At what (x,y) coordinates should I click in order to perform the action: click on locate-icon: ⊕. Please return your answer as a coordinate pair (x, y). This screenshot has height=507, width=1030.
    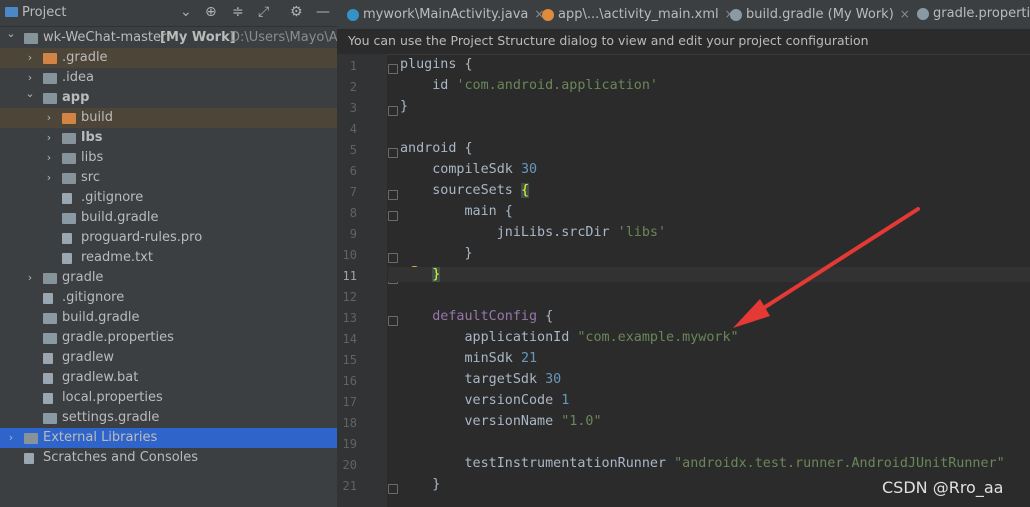
    Looking at the image, I should click on (211, 12).